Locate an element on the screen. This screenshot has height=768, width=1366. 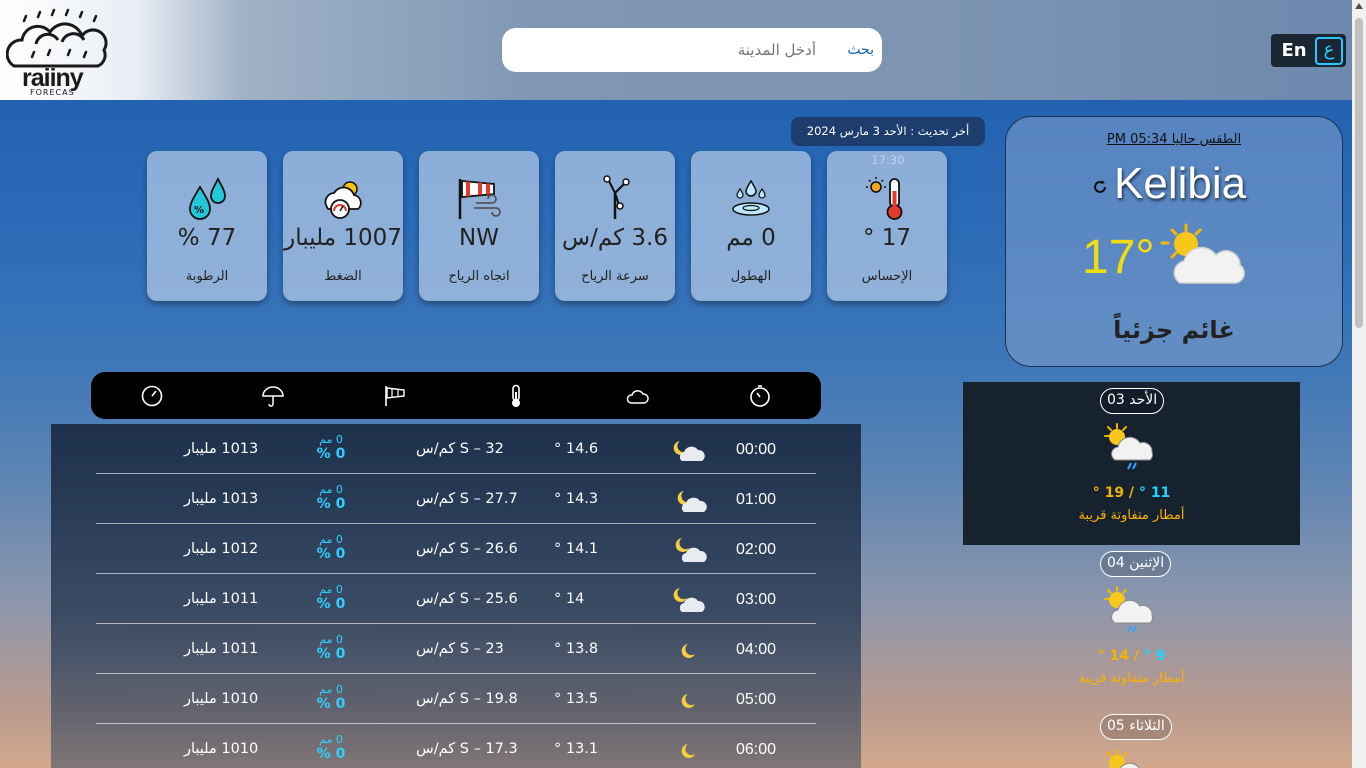
hour-time: 04:00 is located at coordinates (756, 649).